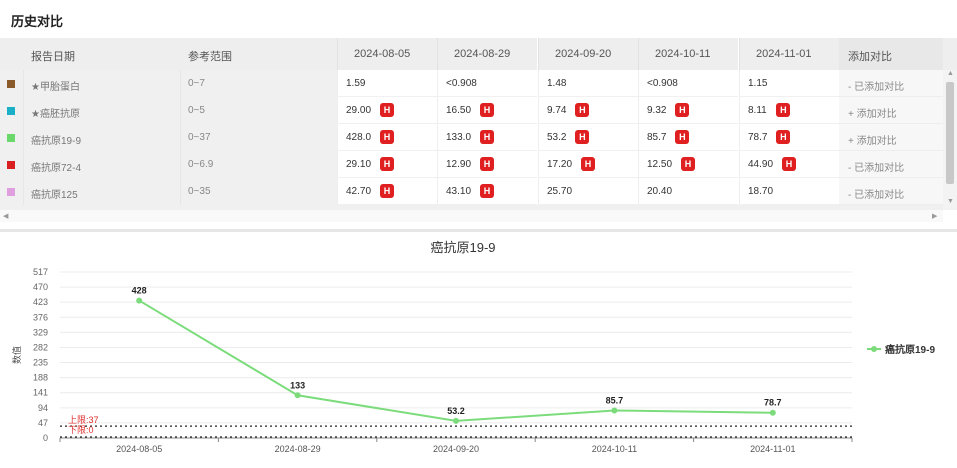 The width and height of the screenshot is (957, 468). I want to click on header-date-label: 2024-11-01, so click(784, 54).